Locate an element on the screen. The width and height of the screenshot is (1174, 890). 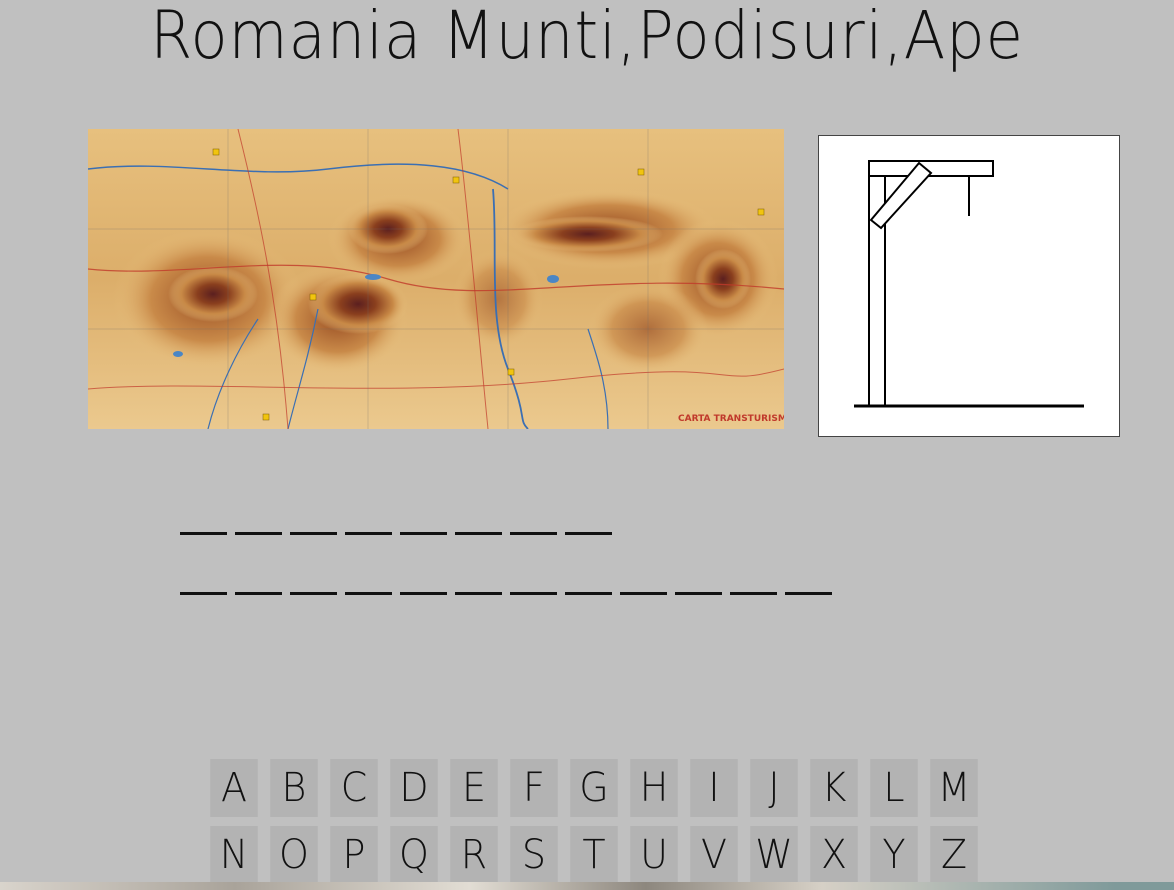
background-image-strip is located at coordinates (587, 886).